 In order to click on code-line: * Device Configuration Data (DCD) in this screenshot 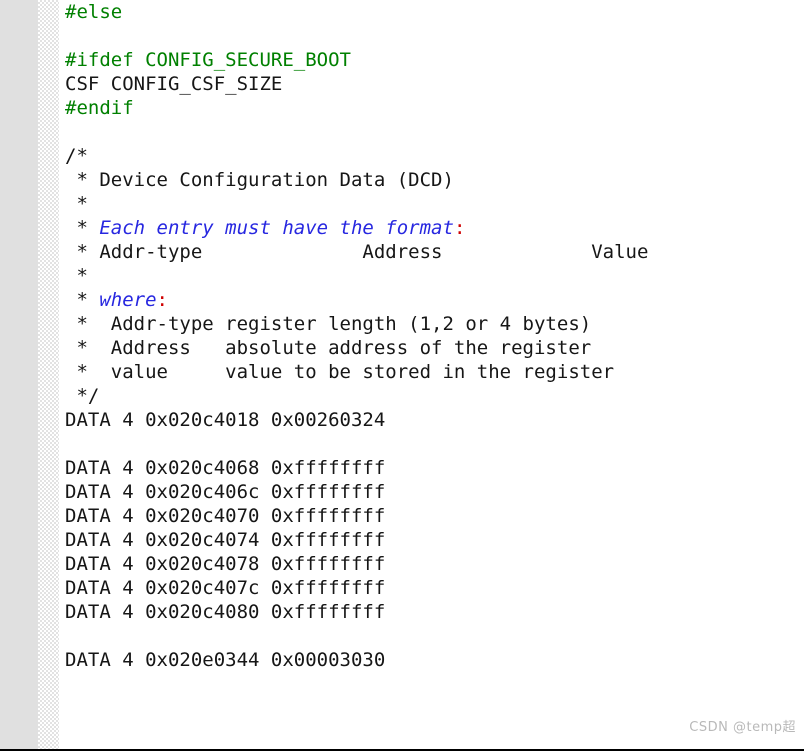, I will do `click(434, 180)`.